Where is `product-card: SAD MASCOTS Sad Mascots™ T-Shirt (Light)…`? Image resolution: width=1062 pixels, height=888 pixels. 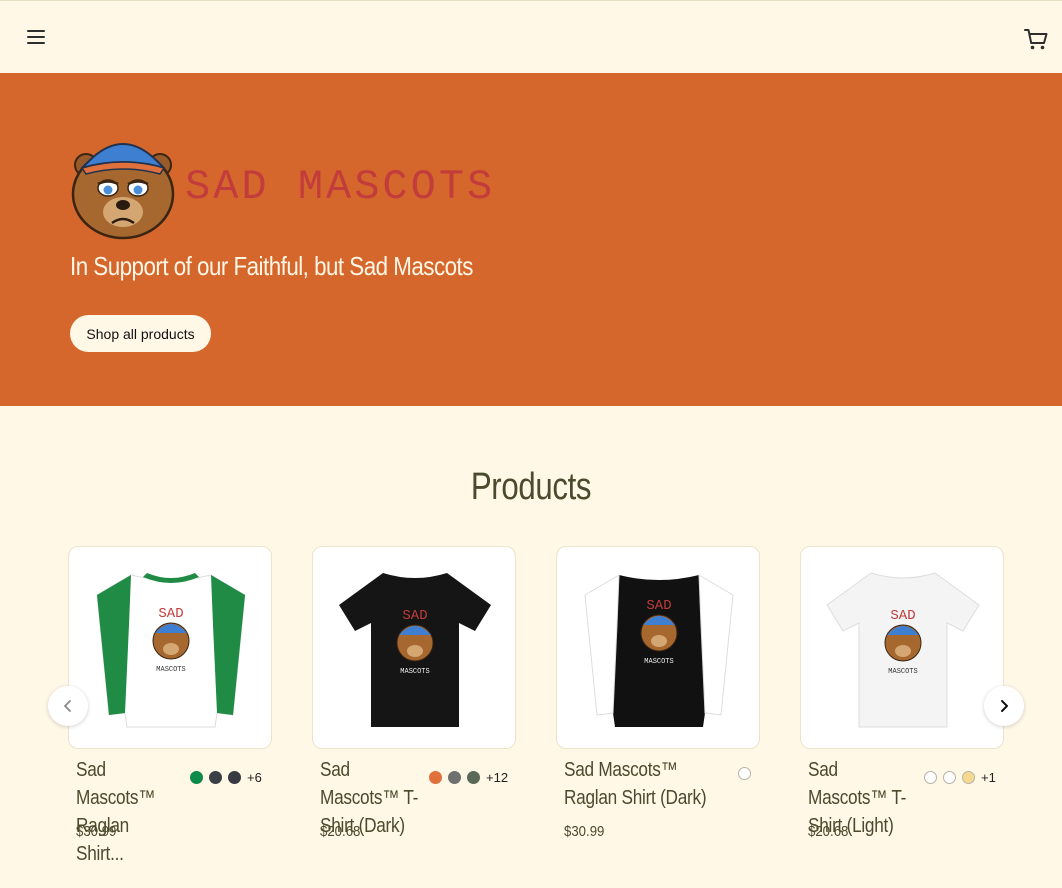 product-card: SAD MASCOTS Sad Mascots™ T-Shirt (Light)… is located at coordinates (902, 693).